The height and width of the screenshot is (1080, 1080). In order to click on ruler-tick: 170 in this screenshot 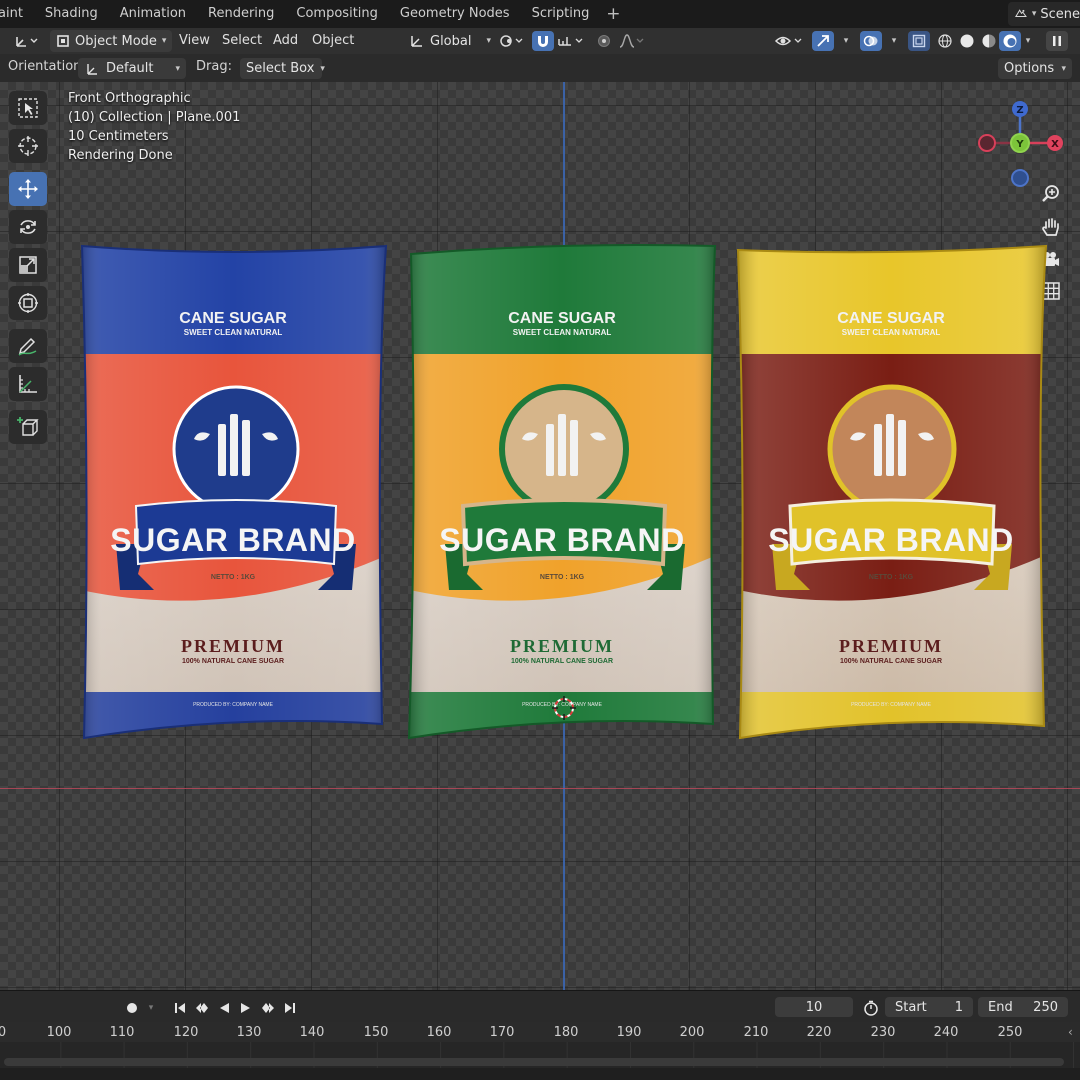, I will do `click(502, 1032)`.